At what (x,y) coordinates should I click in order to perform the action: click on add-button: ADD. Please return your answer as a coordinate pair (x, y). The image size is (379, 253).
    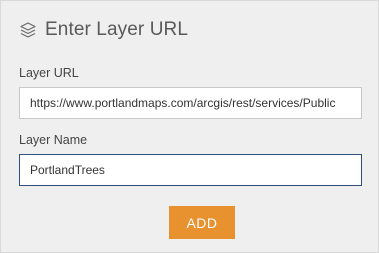
    Looking at the image, I should click on (202, 222).